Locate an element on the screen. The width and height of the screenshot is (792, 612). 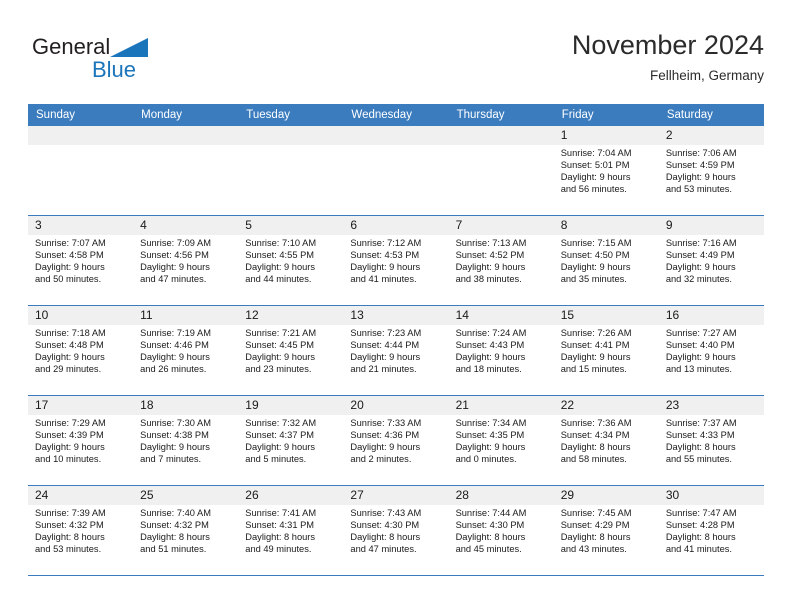
sunrise-time: Sunrise: 7:45 AM is located at coordinates (596, 513).